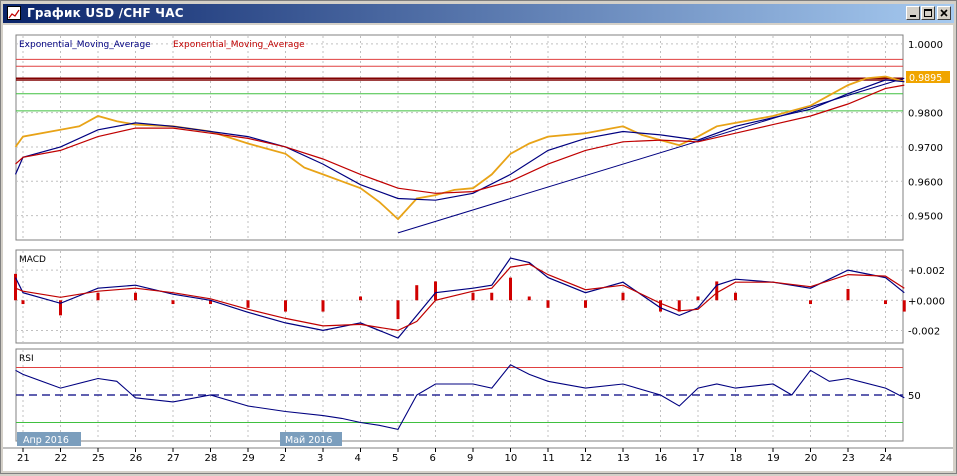 This screenshot has width=957, height=476. Describe the element at coordinates (283, 458) in the screenshot. I see `x-tick-label: 2` at that location.